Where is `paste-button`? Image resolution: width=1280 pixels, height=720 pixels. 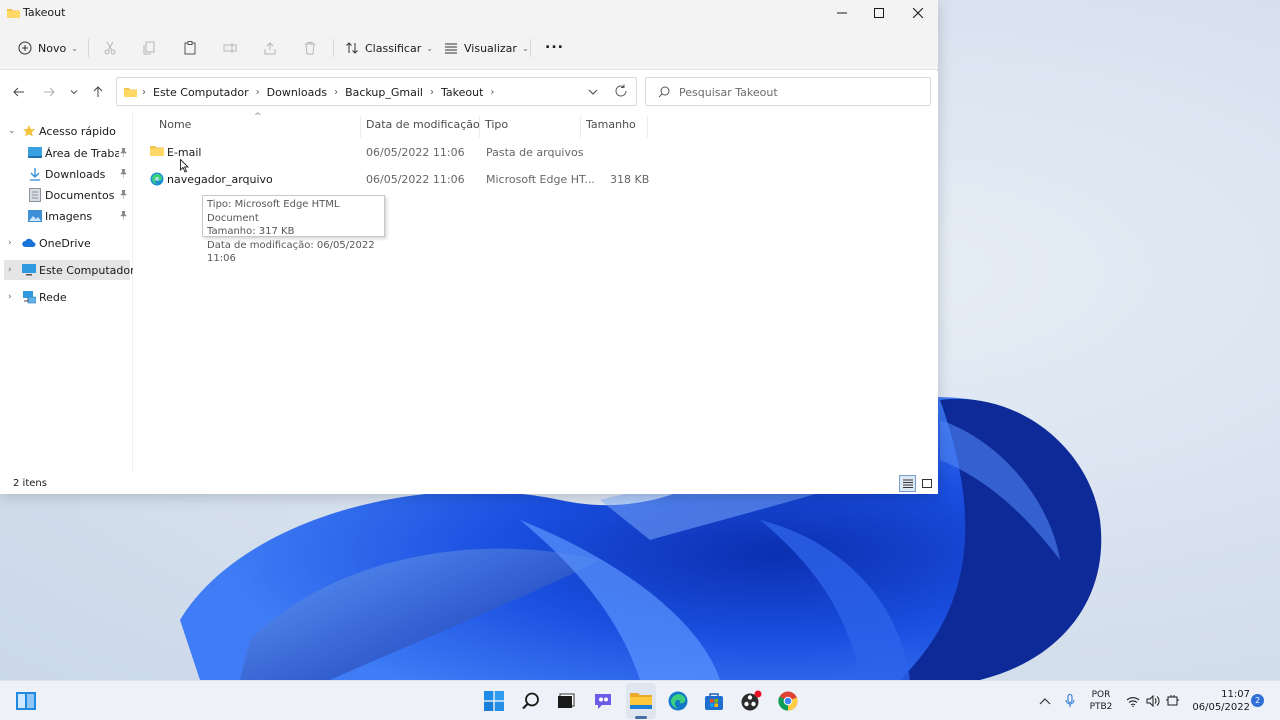
paste-button is located at coordinates (190, 48).